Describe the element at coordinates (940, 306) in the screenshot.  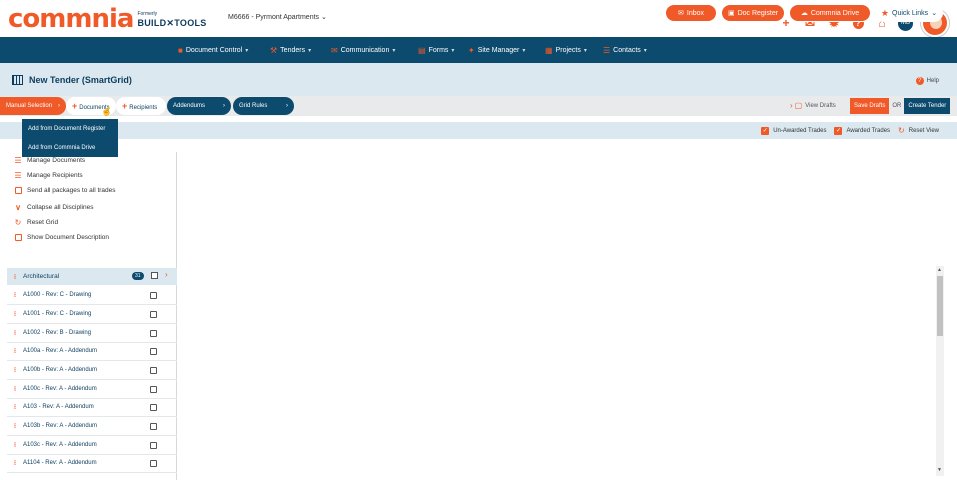
I see `scrollbar-thumb` at that location.